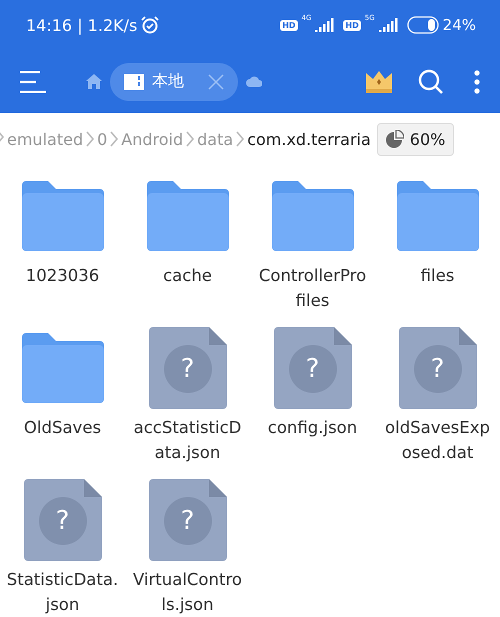 This screenshot has height=617, width=500. Describe the element at coordinates (395, 139) in the screenshot. I see `pie-chart-icon` at that location.